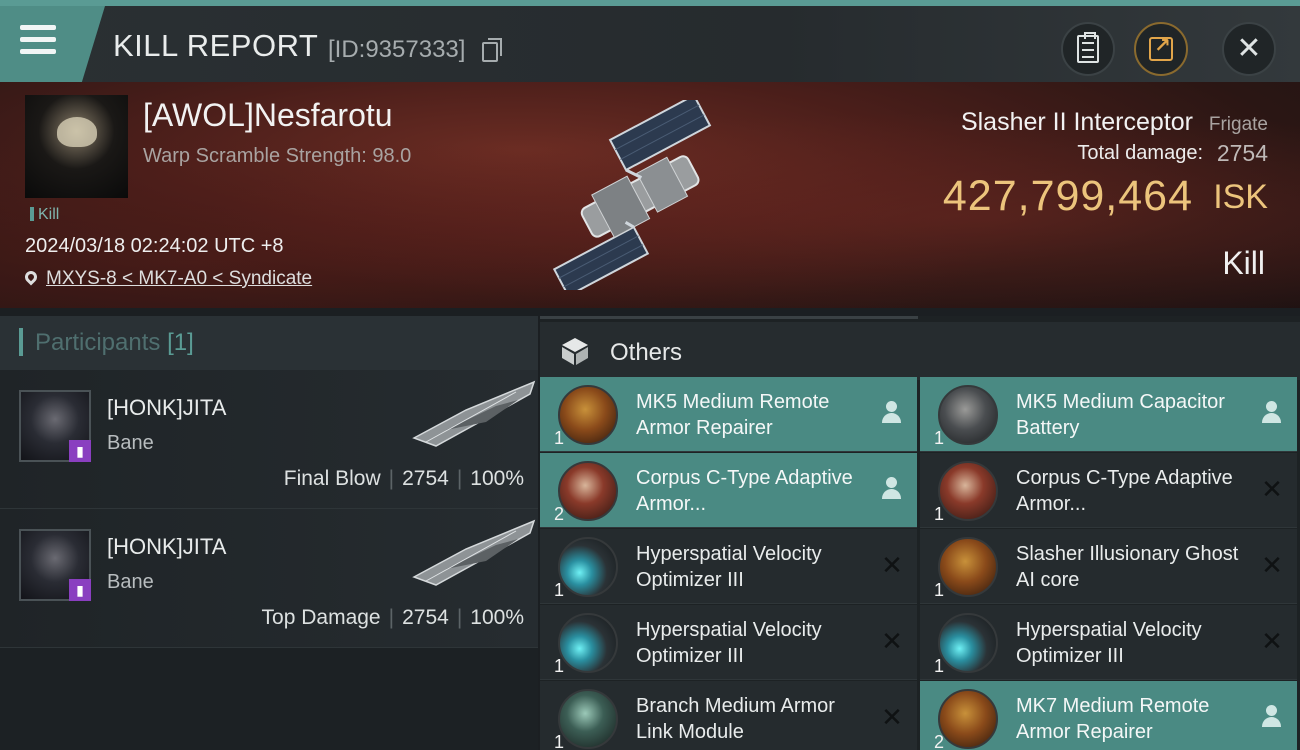 This screenshot has height=750, width=1300. What do you see at coordinates (269, 343) in the screenshot?
I see `participants-header: Participants [1]` at bounding box center [269, 343].